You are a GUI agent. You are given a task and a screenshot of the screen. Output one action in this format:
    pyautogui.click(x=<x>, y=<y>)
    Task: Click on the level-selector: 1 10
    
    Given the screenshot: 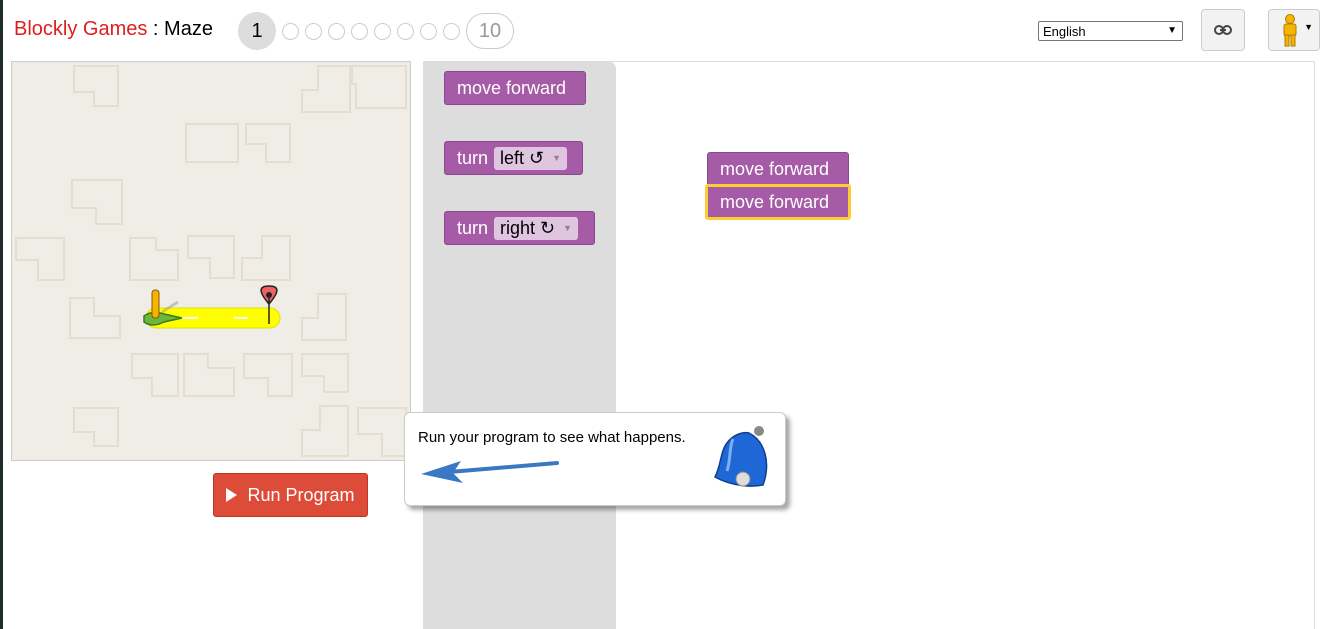 What is the action you would take?
    pyautogui.click(x=376, y=31)
    